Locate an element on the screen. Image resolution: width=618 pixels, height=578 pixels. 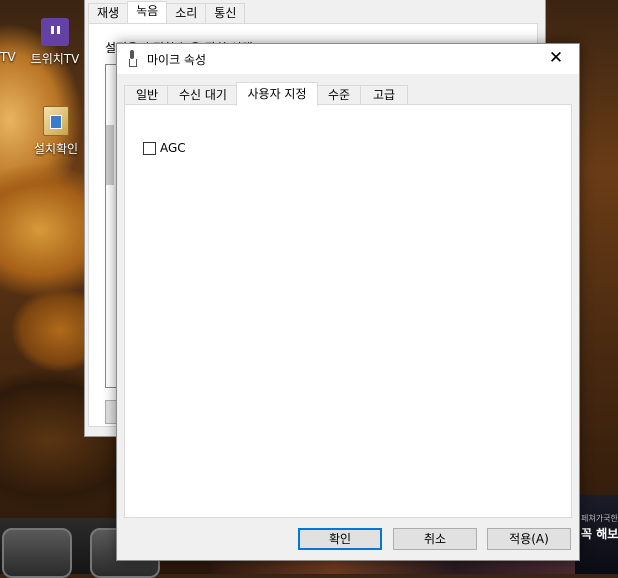
ad-text: 꼭 해보 is located at coordinates (599, 534).